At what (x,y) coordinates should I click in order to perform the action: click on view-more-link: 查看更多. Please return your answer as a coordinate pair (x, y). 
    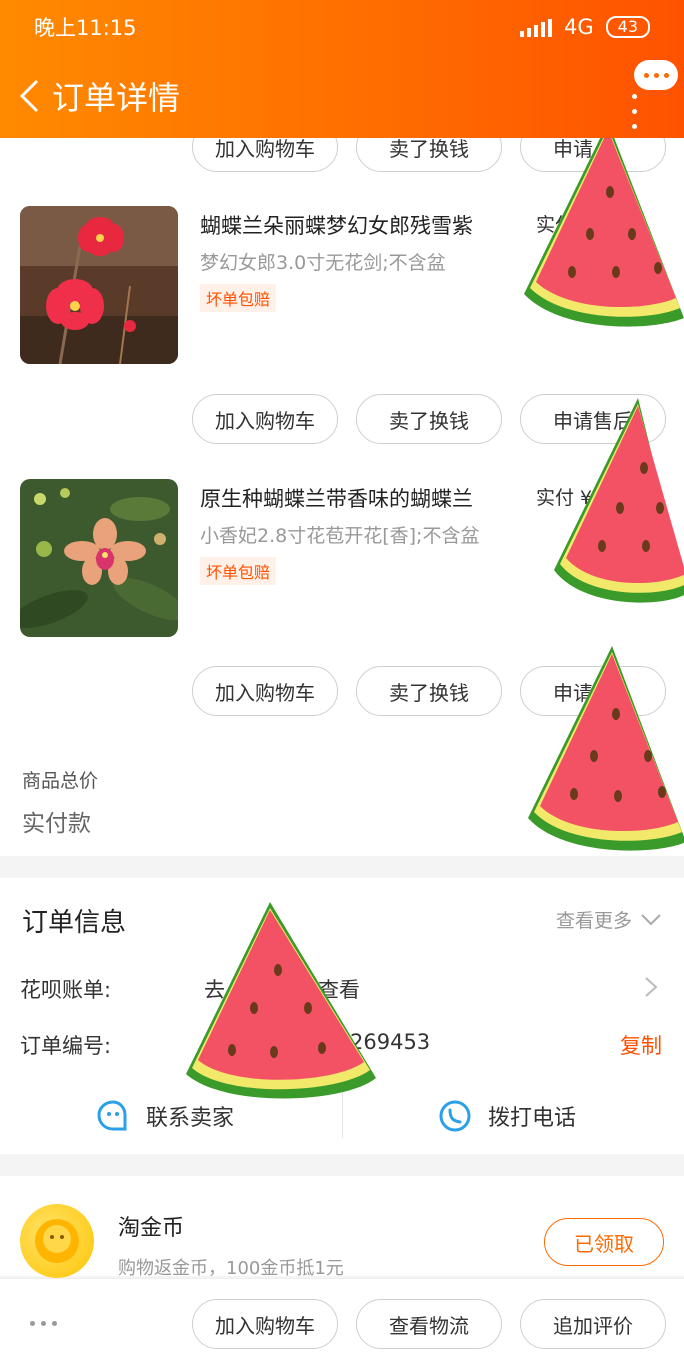
    Looking at the image, I should click on (609, 919).